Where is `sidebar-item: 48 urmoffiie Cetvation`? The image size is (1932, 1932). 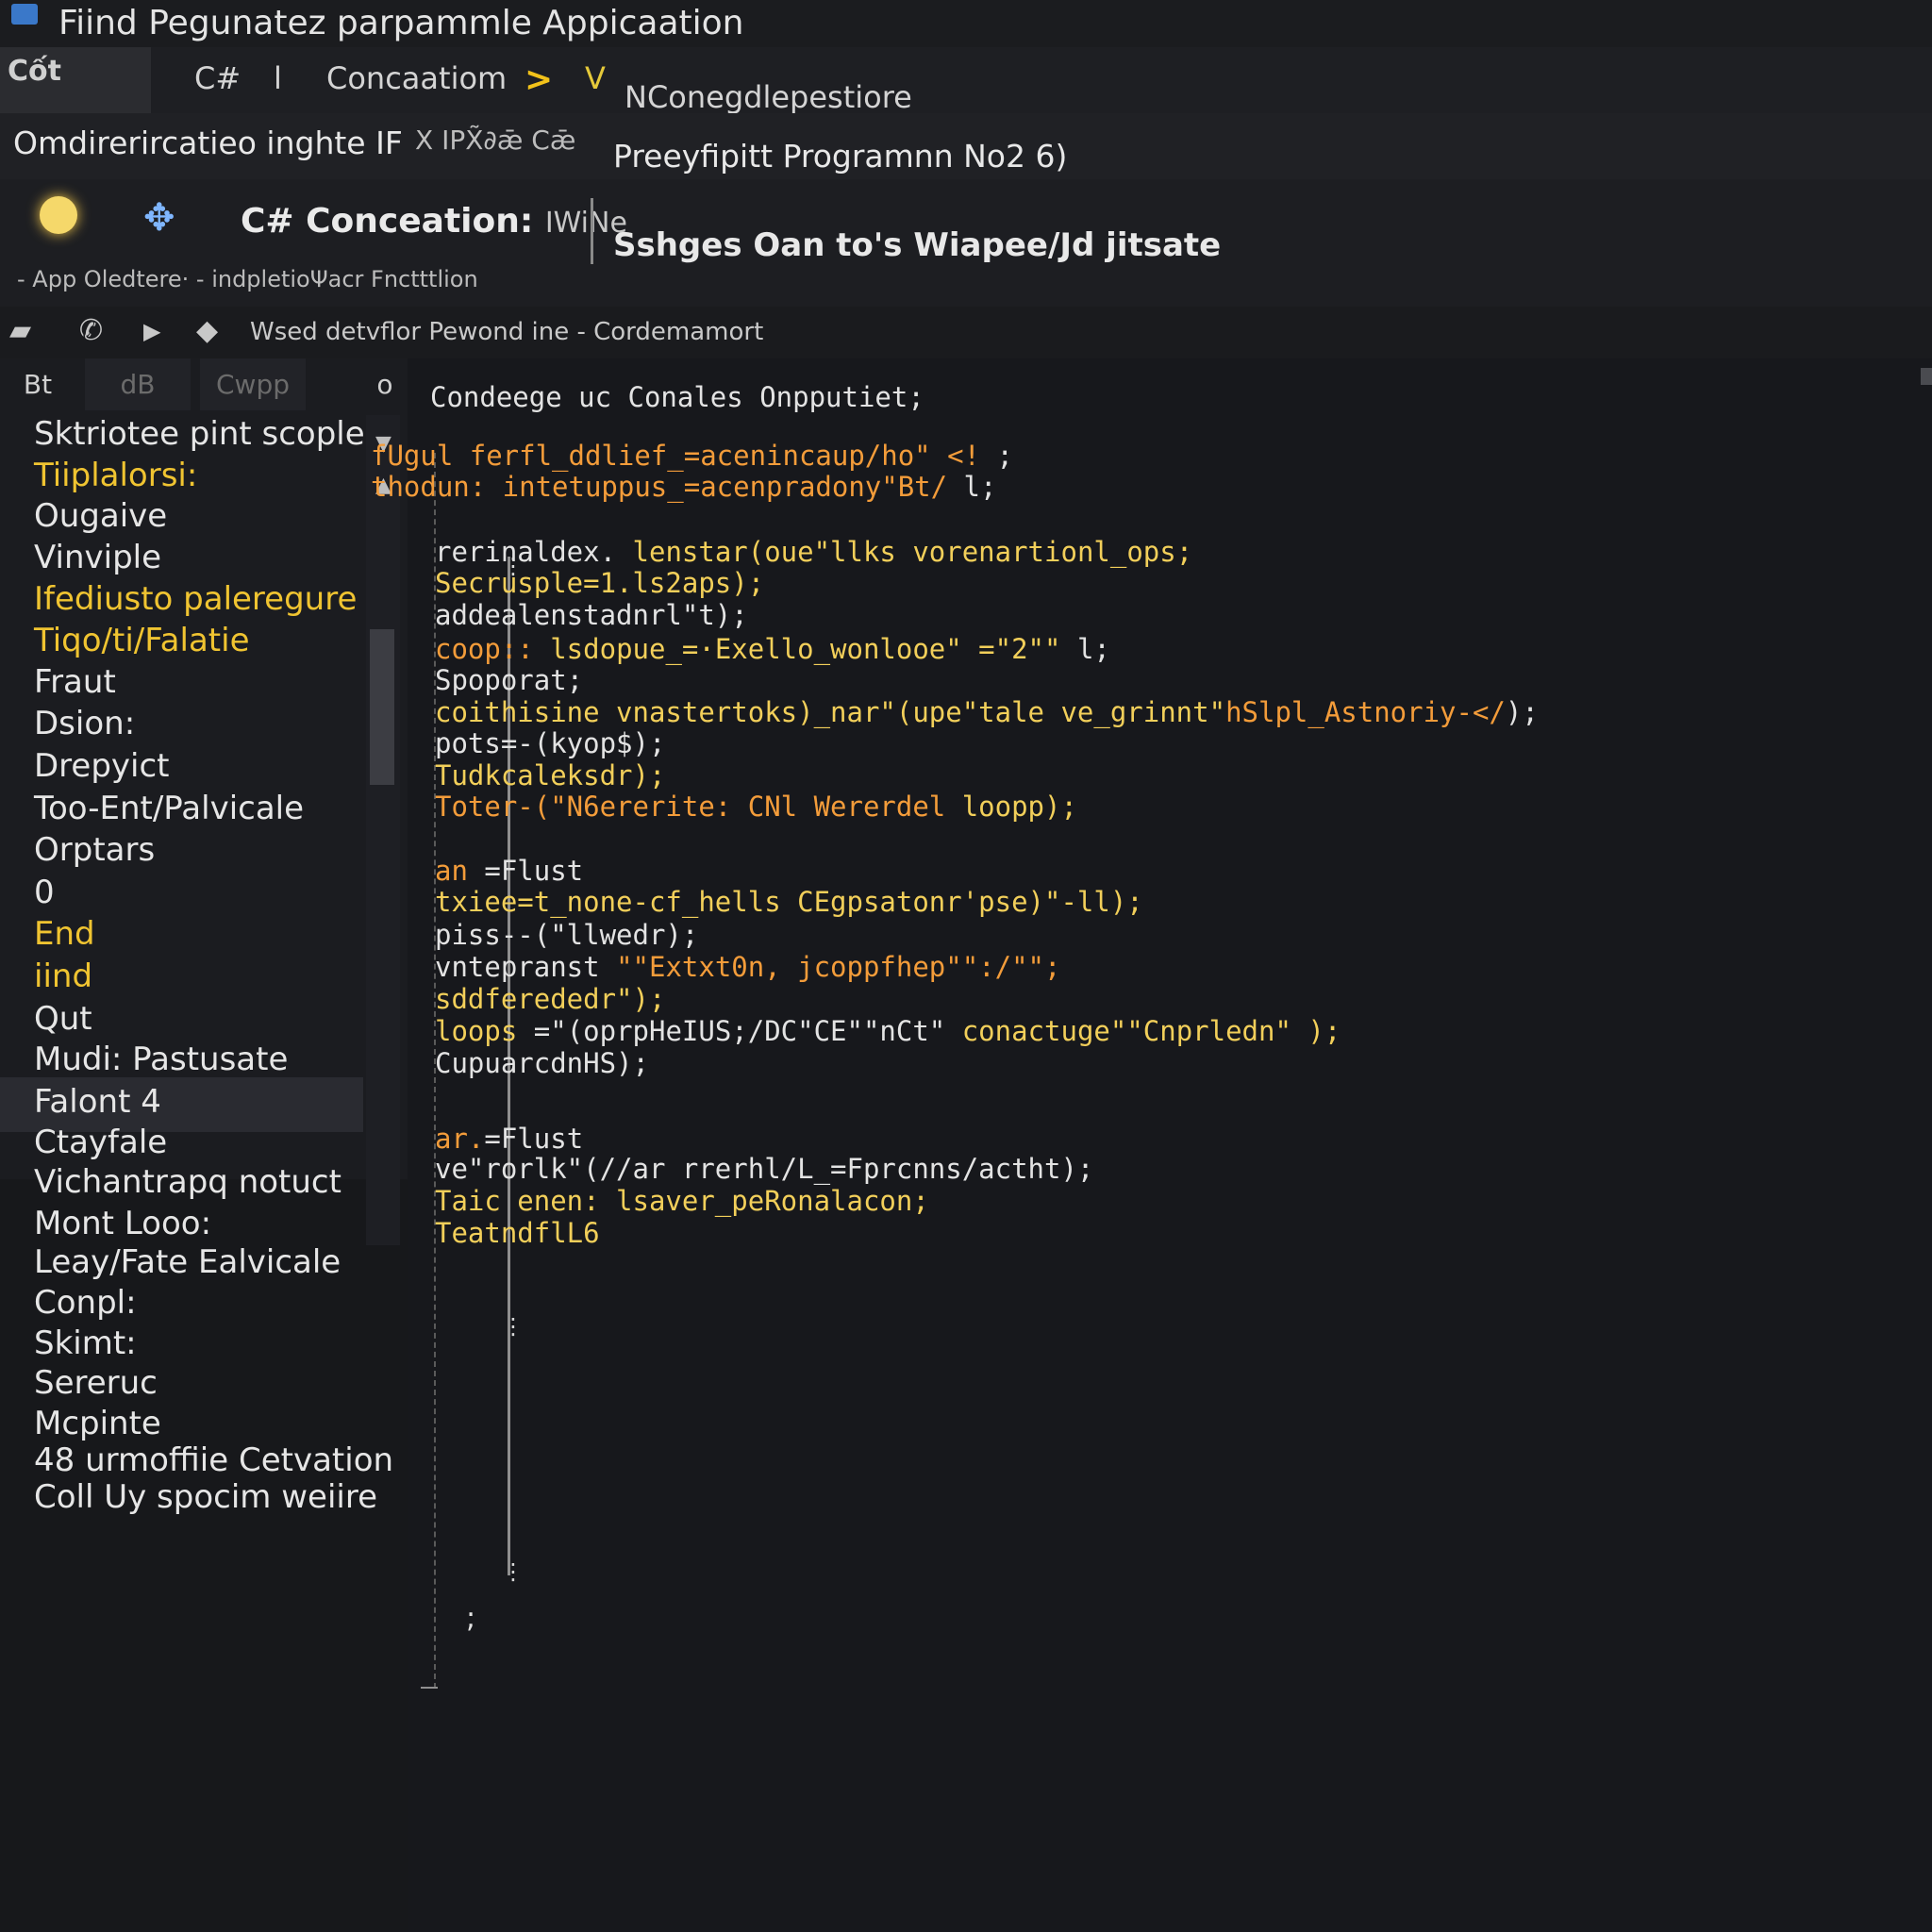
sidebar-item: 48 urmoffiie Cetvation is located at coordinates (213, 1460).